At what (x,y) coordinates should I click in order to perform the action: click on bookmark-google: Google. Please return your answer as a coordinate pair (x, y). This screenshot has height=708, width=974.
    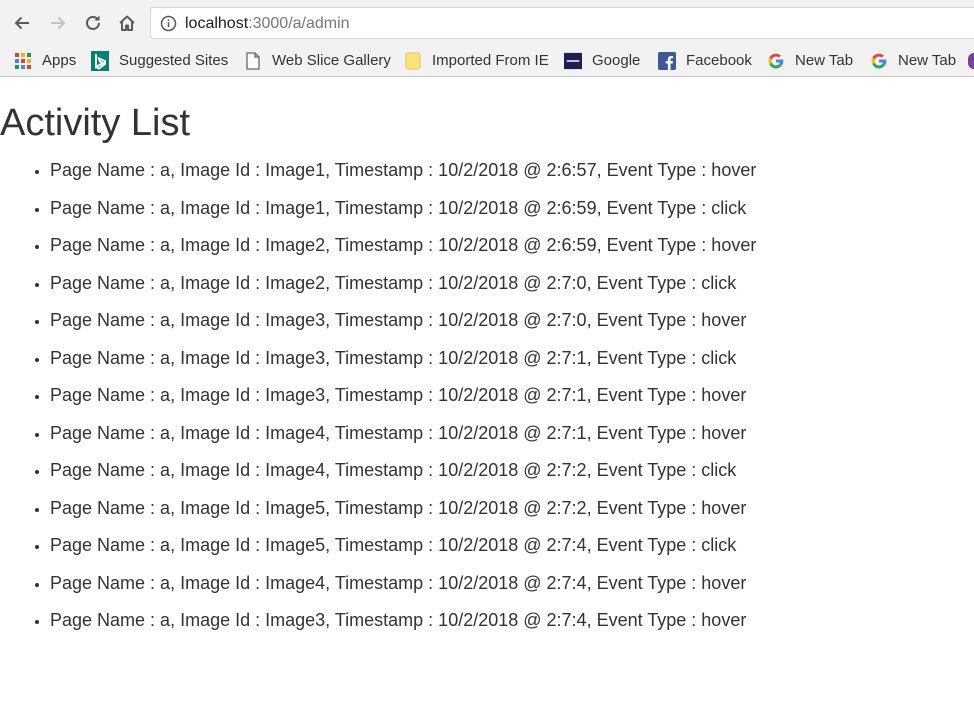
    Looking at the image, I should click on (602, 61).